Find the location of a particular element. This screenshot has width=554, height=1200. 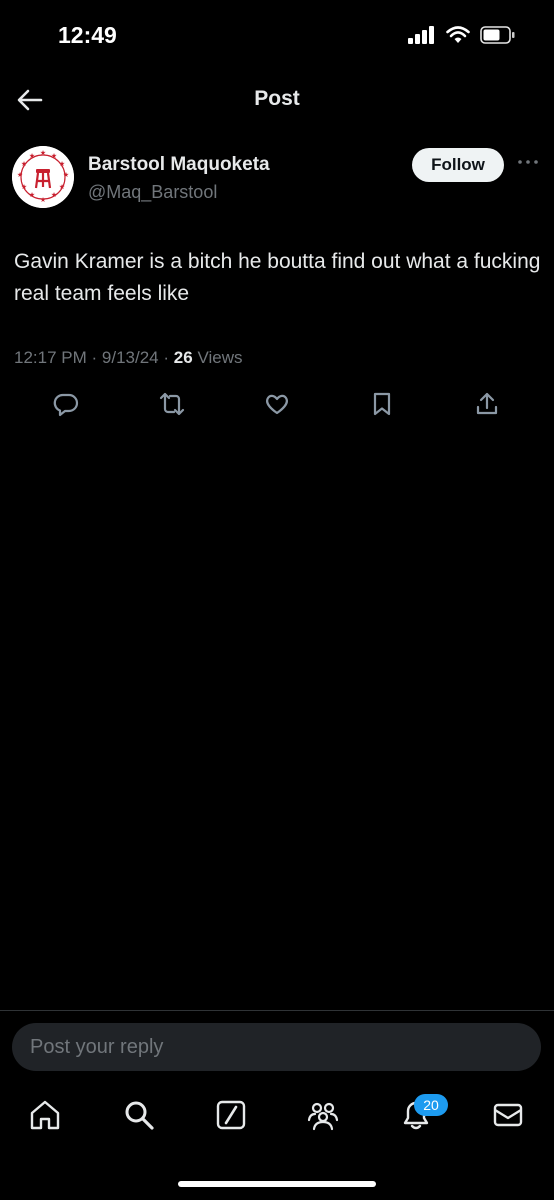

status-time: 12:49 is located at coordinates (87, 35).